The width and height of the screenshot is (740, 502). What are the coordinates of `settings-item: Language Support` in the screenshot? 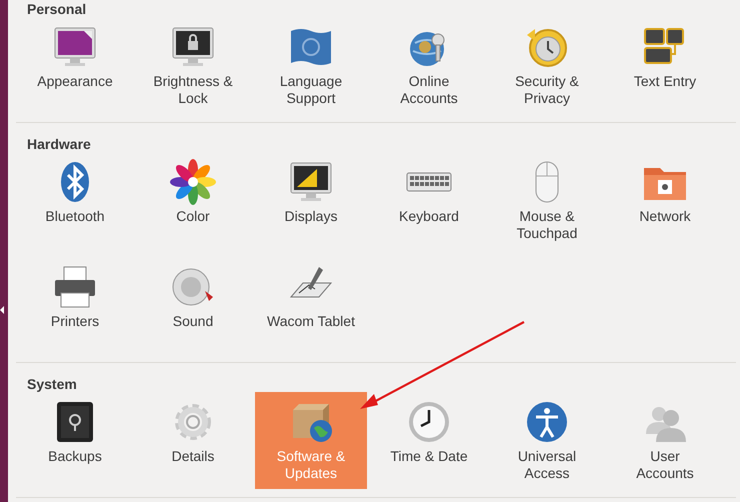 It's located at (311, 65).